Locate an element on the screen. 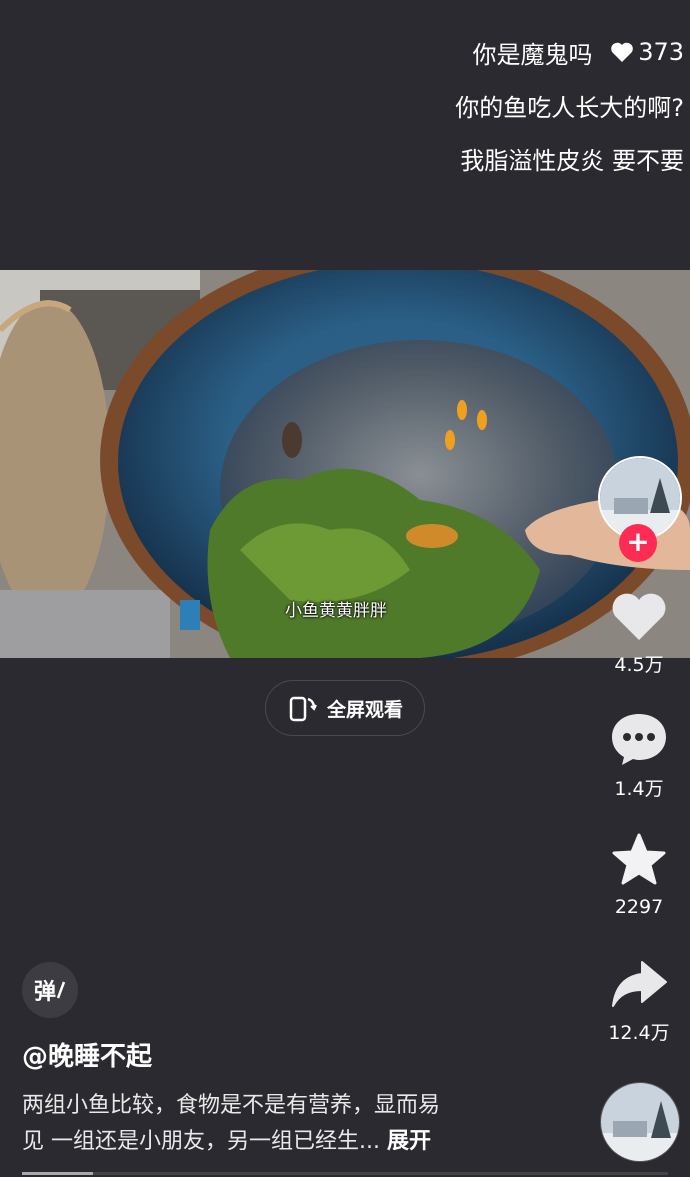 Image resolution: width=690 pixels, height=1177 pixels. description-line: 两组小鱼比较，食物是不是有营养，显而易 is located at coordinates (231, 1105).